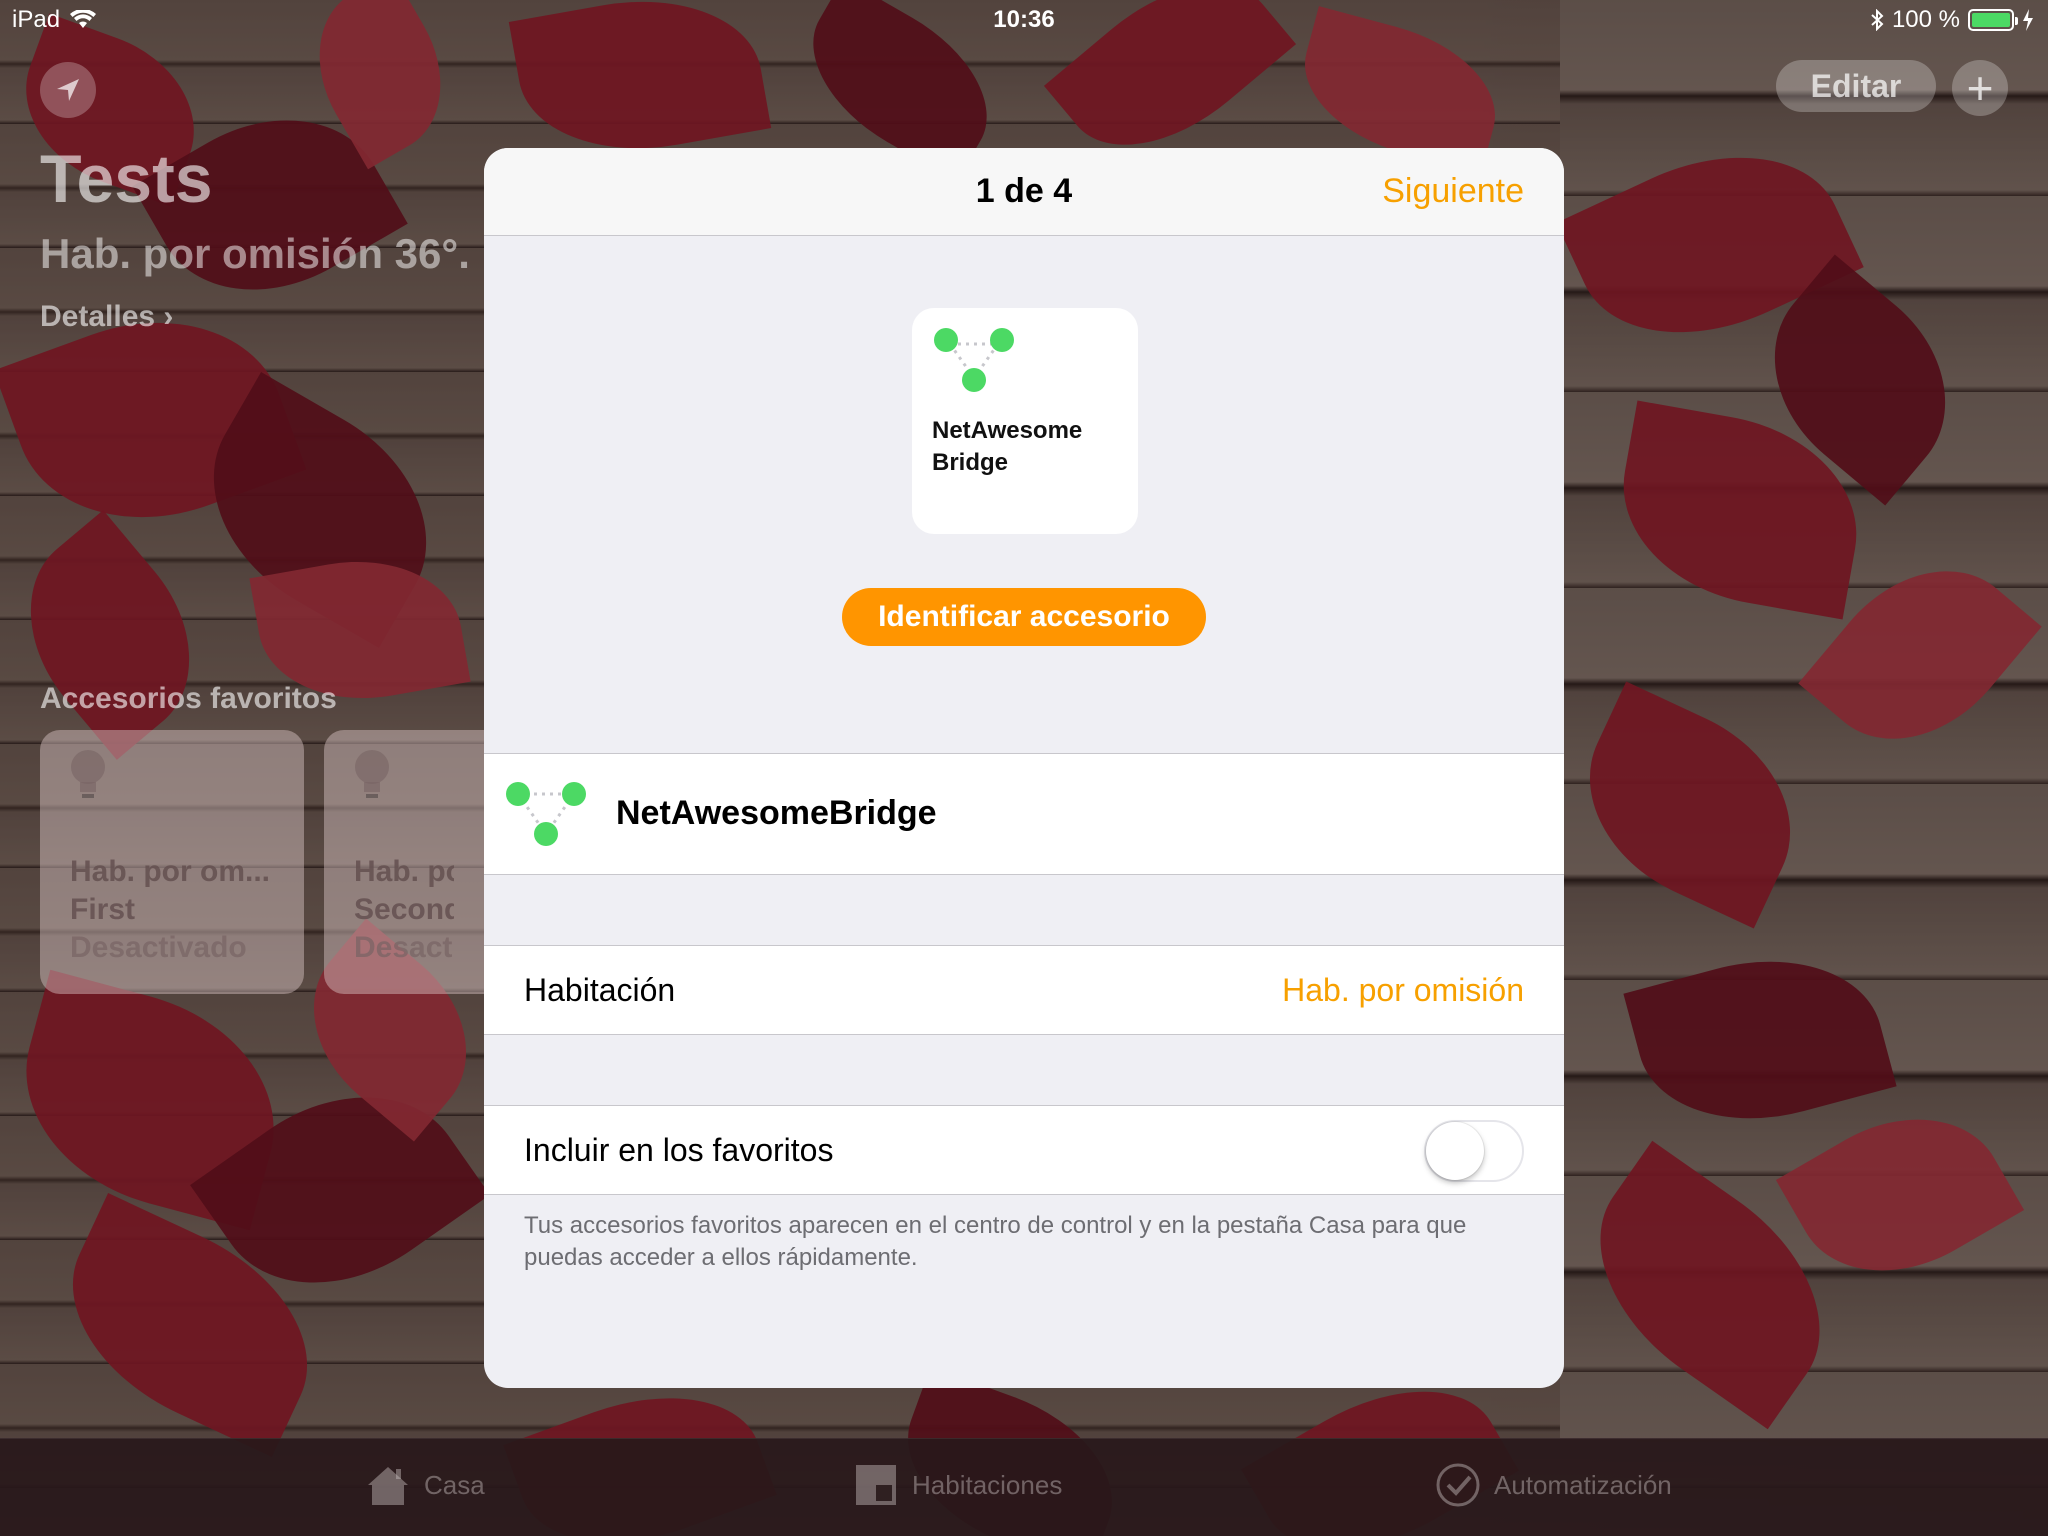  What do you see at coordinates (1583, 1484) in the screenshot?
I see `tab-label: Automatización` at bounding box center [1583, 1484].